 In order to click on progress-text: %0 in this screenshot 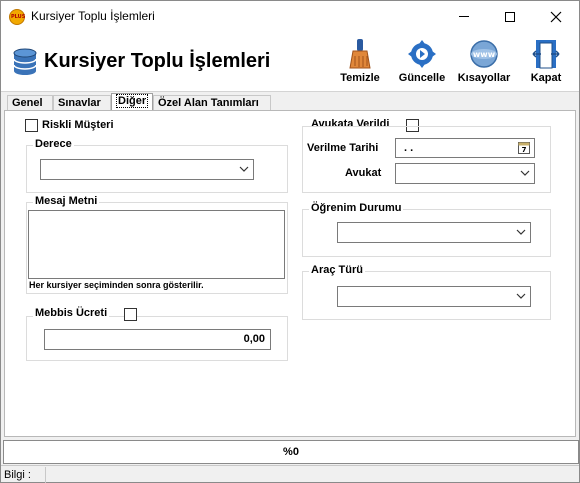, I will do `click(291, 452)`.